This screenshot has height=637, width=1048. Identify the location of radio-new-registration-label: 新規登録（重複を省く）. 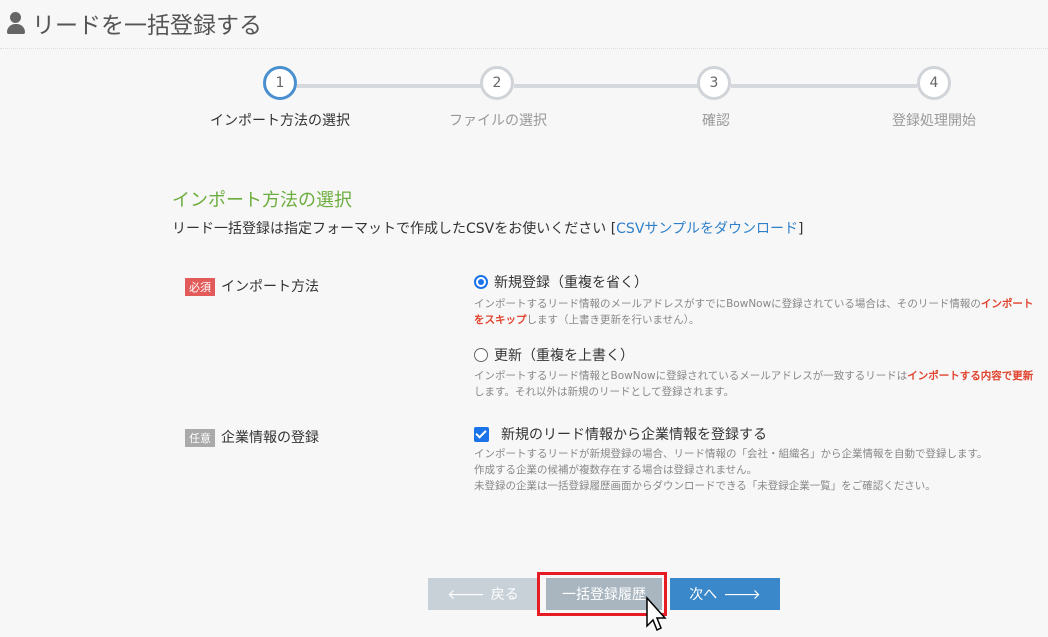
(571, 282).